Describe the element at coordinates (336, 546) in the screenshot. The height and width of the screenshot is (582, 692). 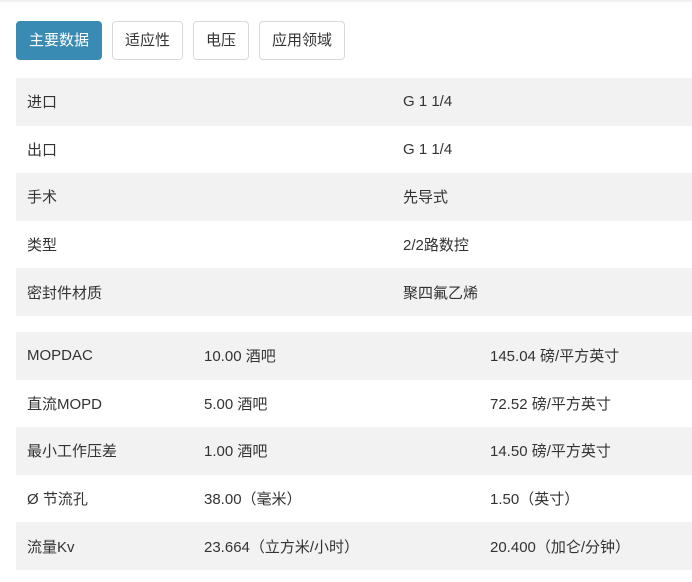
I see `spec-metric-value: 23.664（立方米/小时）` at that location.